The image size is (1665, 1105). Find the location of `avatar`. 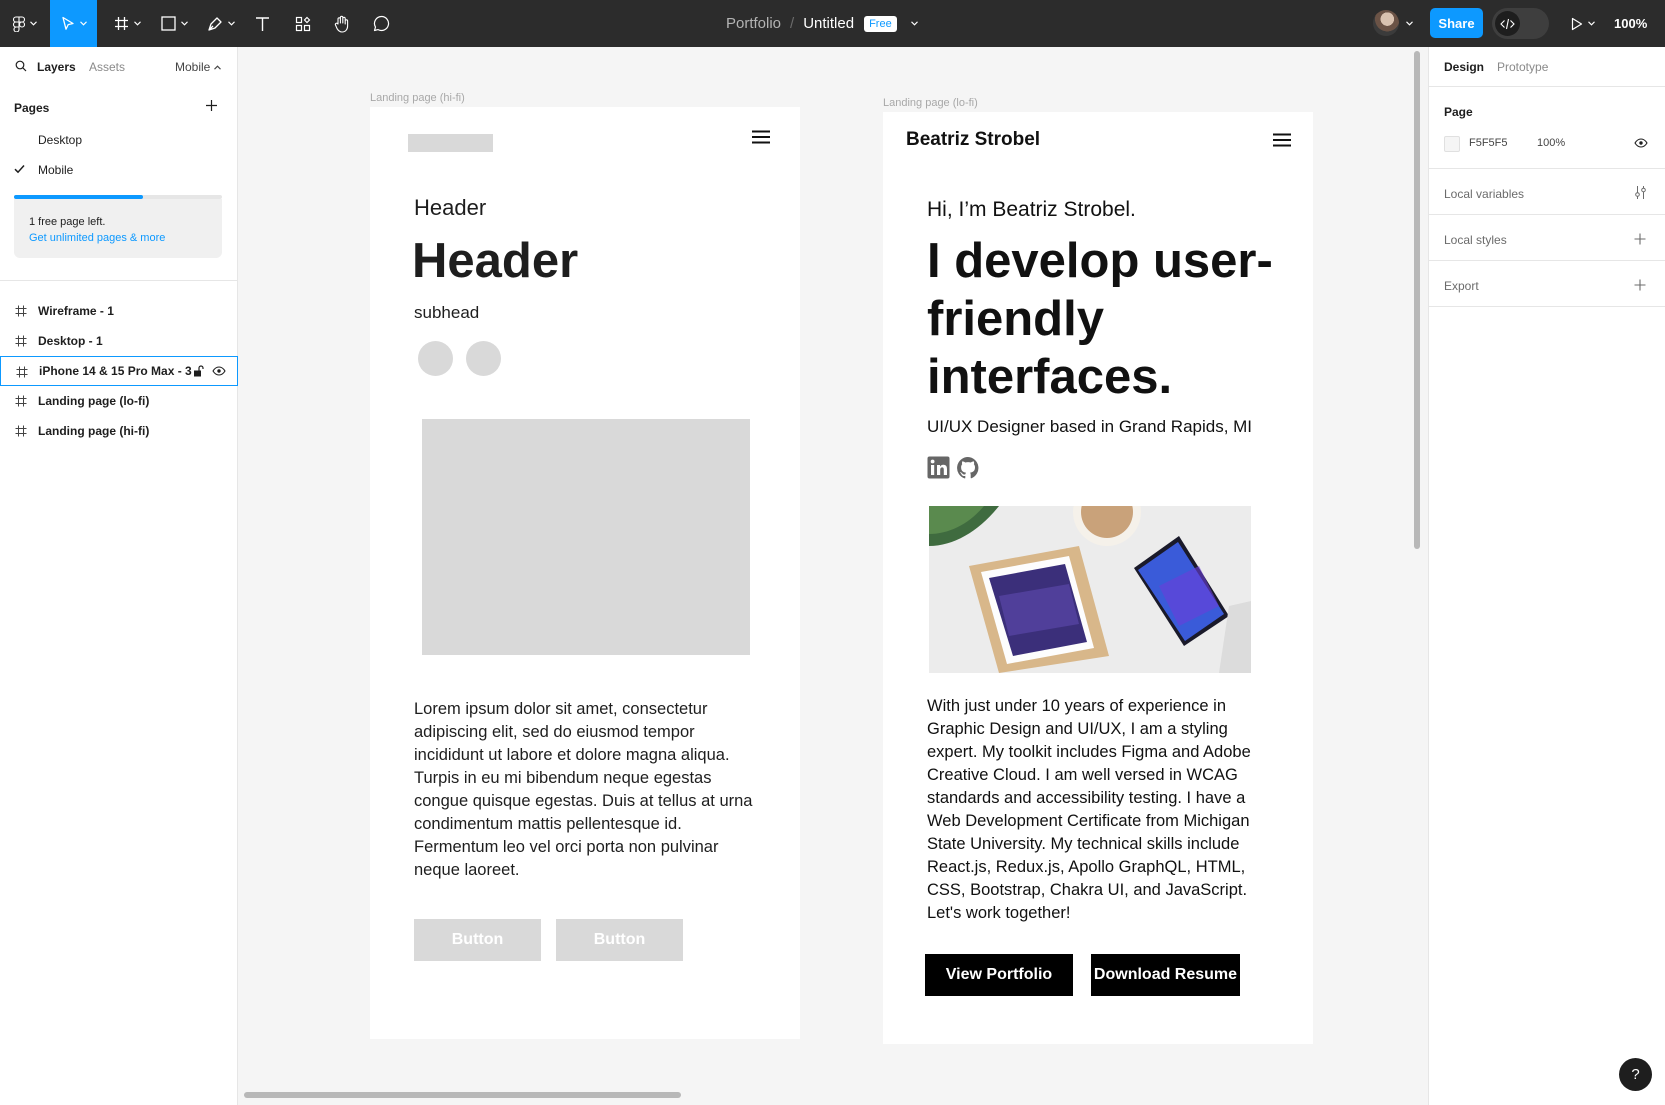

avatar is located at coordinates (1386, 23).